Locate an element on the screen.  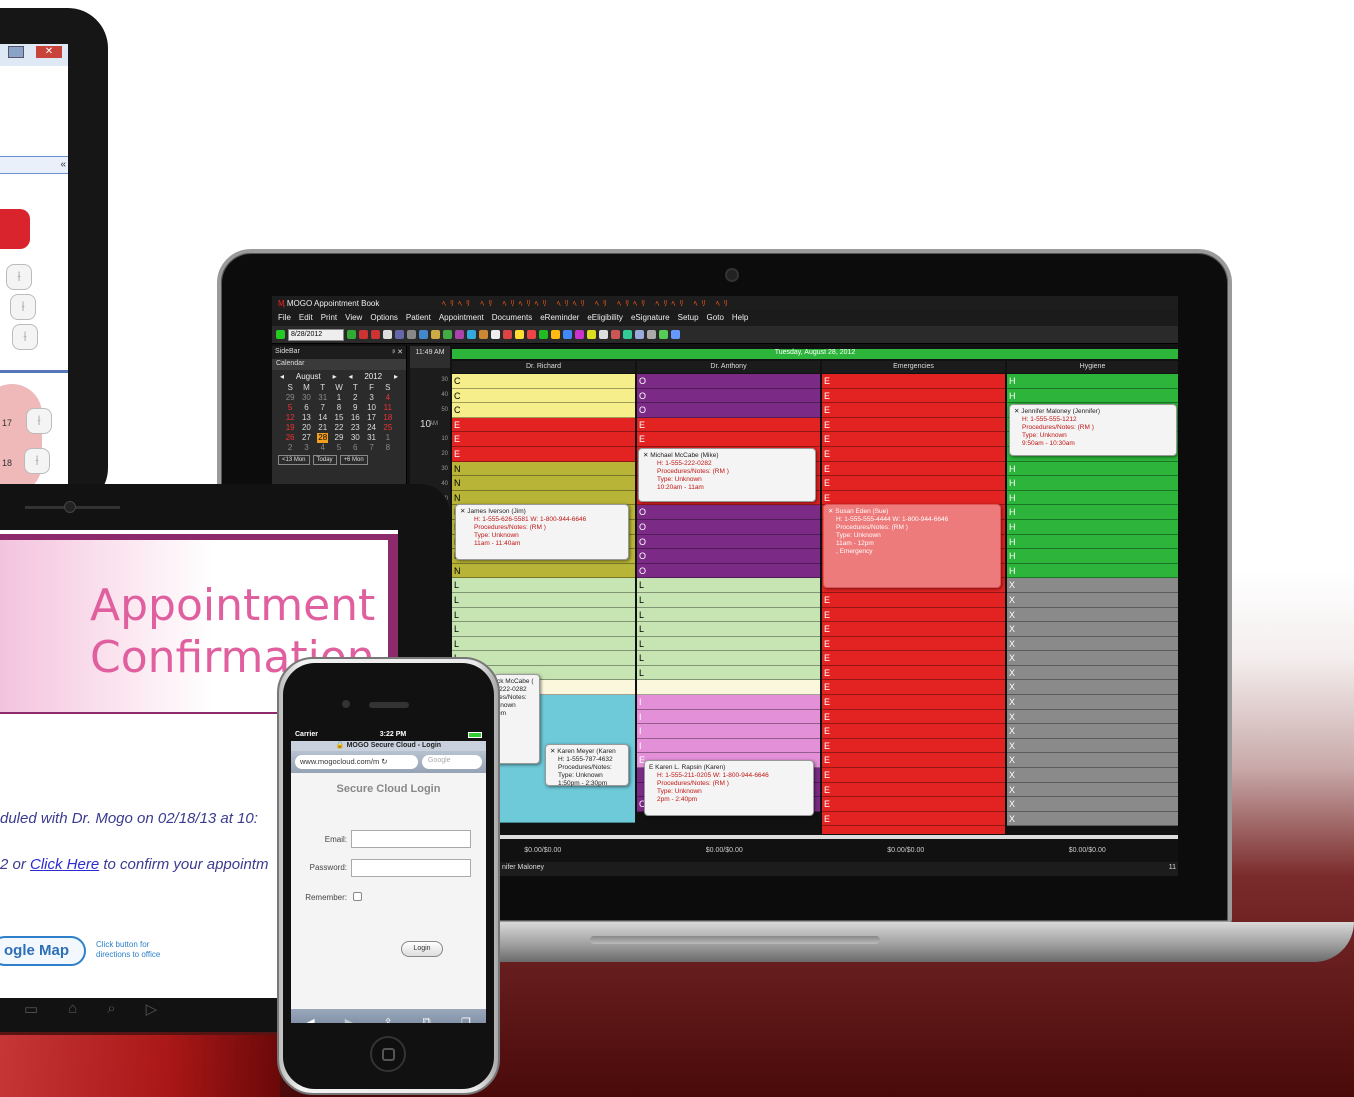
today-button: Today is located at coordinates (324, 460).